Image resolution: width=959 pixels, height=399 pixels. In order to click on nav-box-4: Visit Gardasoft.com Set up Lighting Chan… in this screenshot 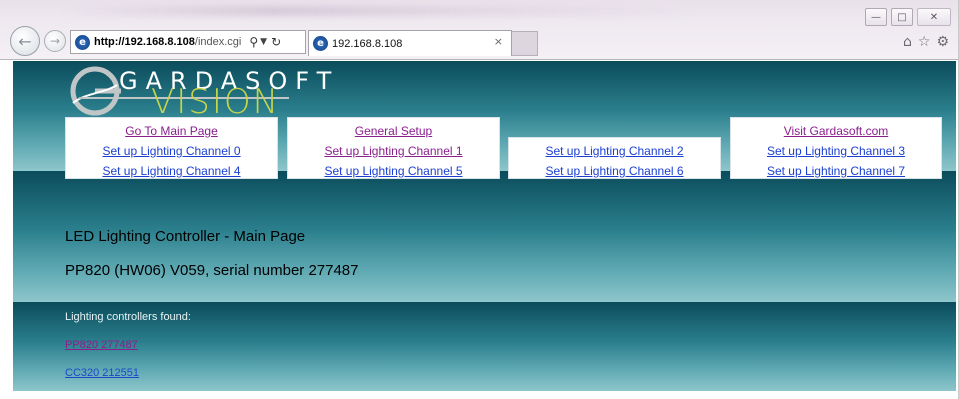, I will do `click(836, 148)`.